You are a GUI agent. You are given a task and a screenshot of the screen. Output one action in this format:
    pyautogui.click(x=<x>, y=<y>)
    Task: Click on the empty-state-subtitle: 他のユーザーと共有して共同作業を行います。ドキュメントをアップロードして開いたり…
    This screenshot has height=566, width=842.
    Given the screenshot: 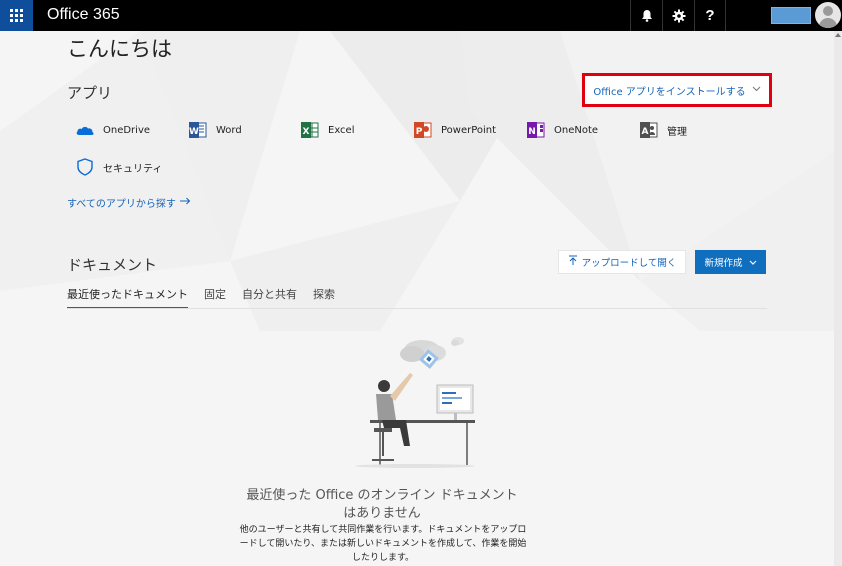 What is the action you would take?
    pyautogui.click(x=383, y=544)
    